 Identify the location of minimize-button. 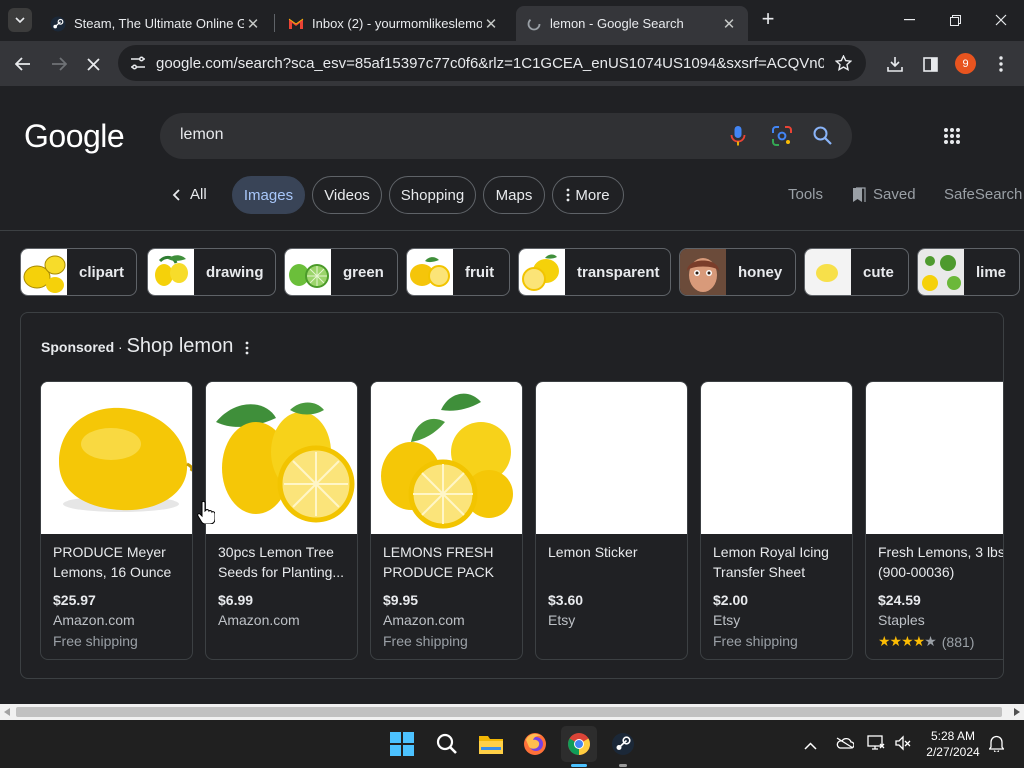
(909, 20).